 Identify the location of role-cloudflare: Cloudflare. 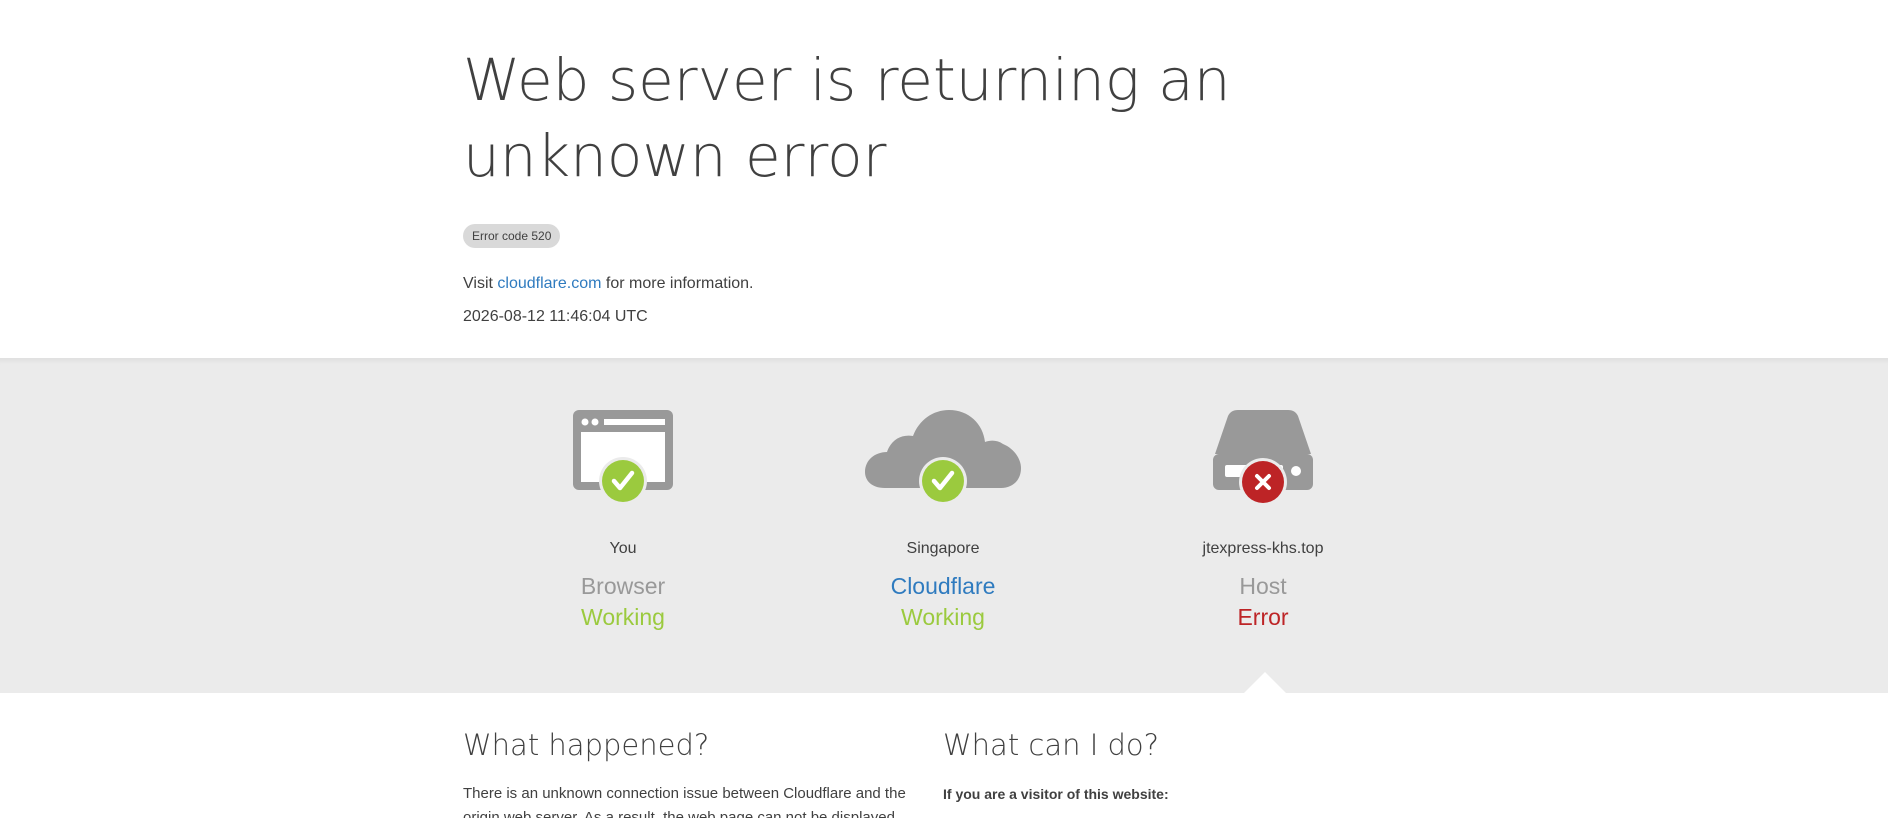
(943, 586).